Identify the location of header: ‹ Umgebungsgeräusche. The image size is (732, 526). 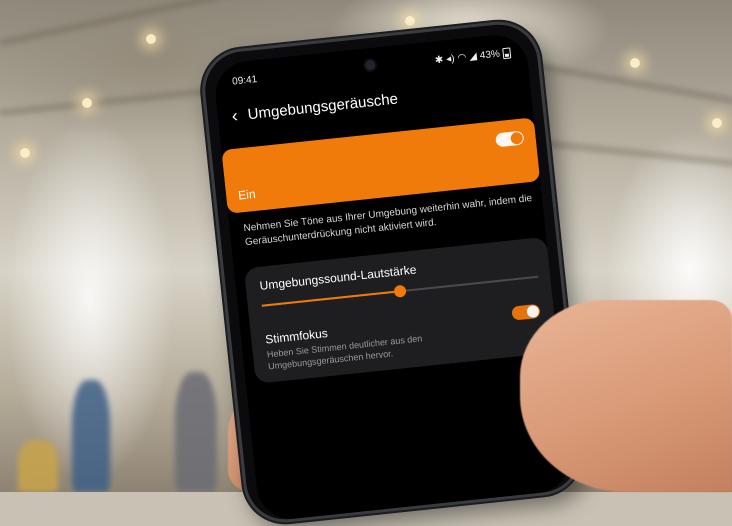
(315, 107).